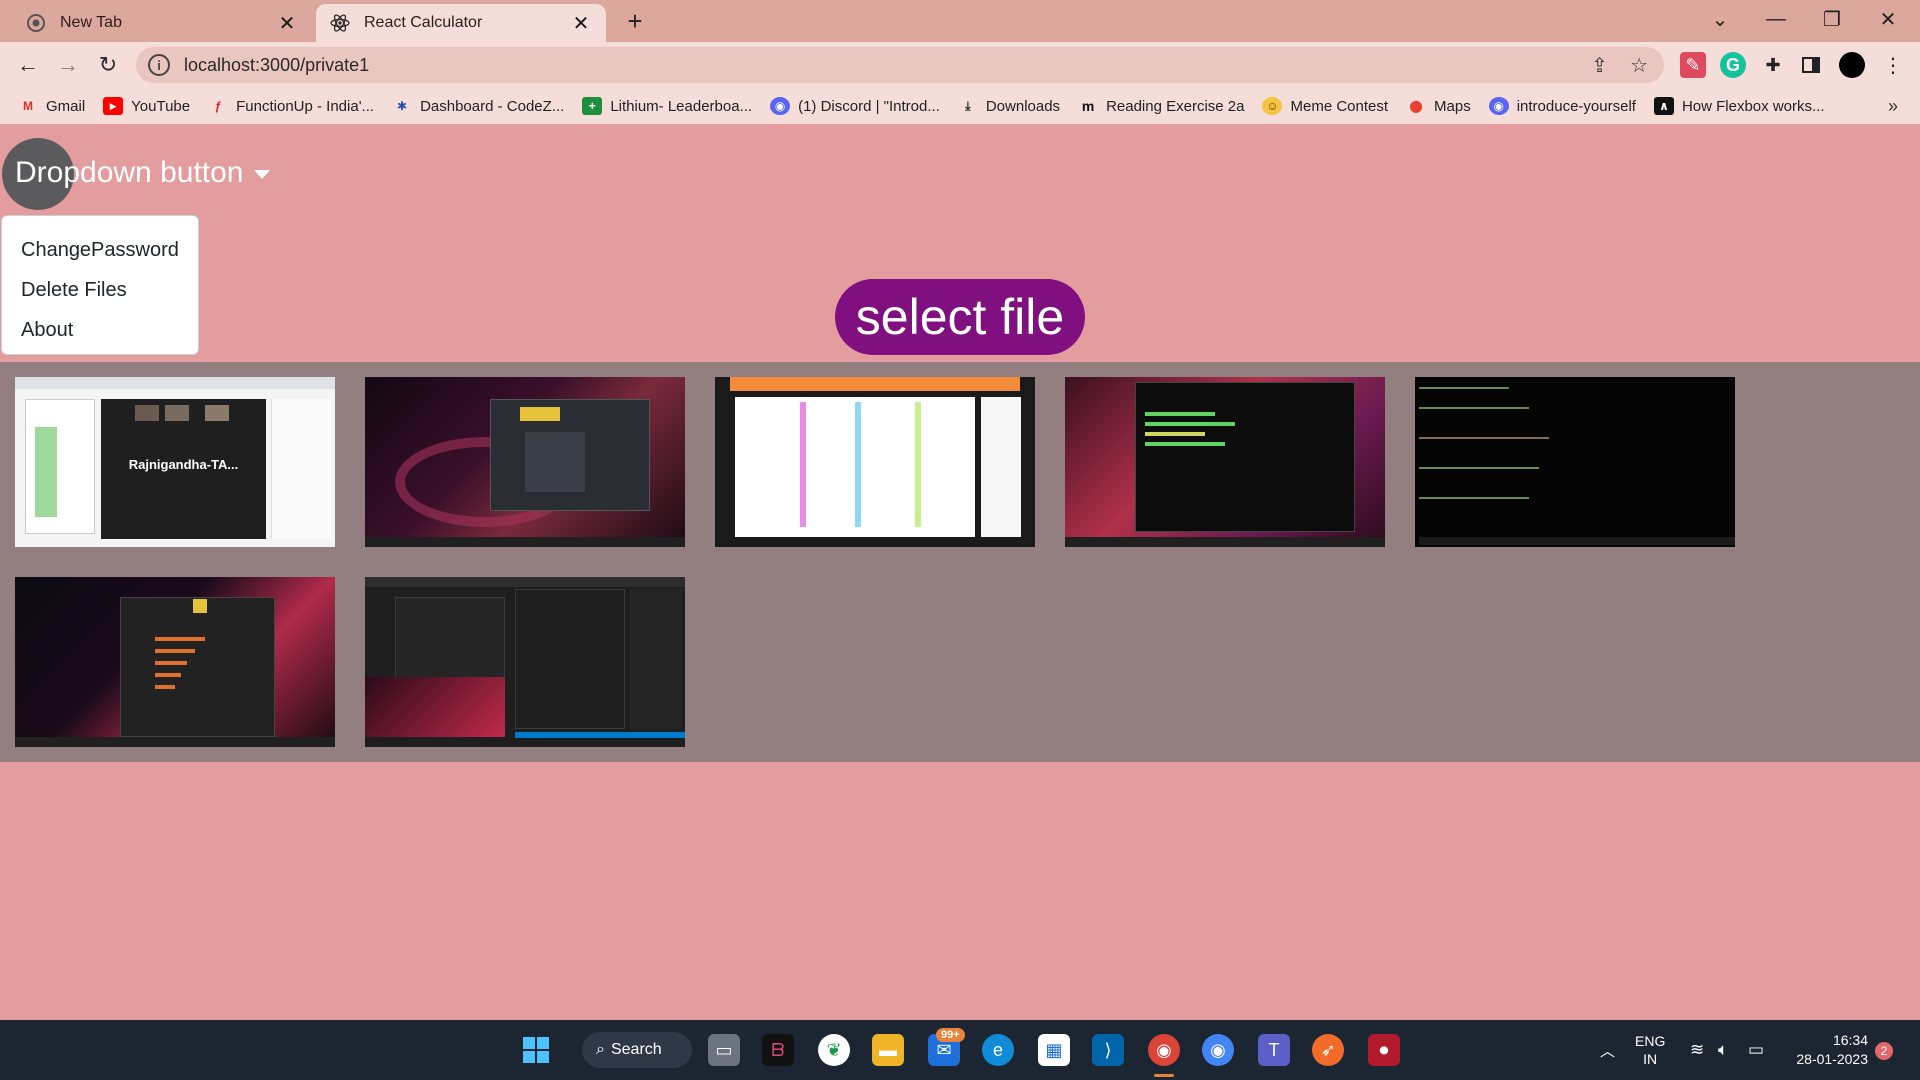  I want to click on mongodb-icon: ❦, so click(834, 1050).